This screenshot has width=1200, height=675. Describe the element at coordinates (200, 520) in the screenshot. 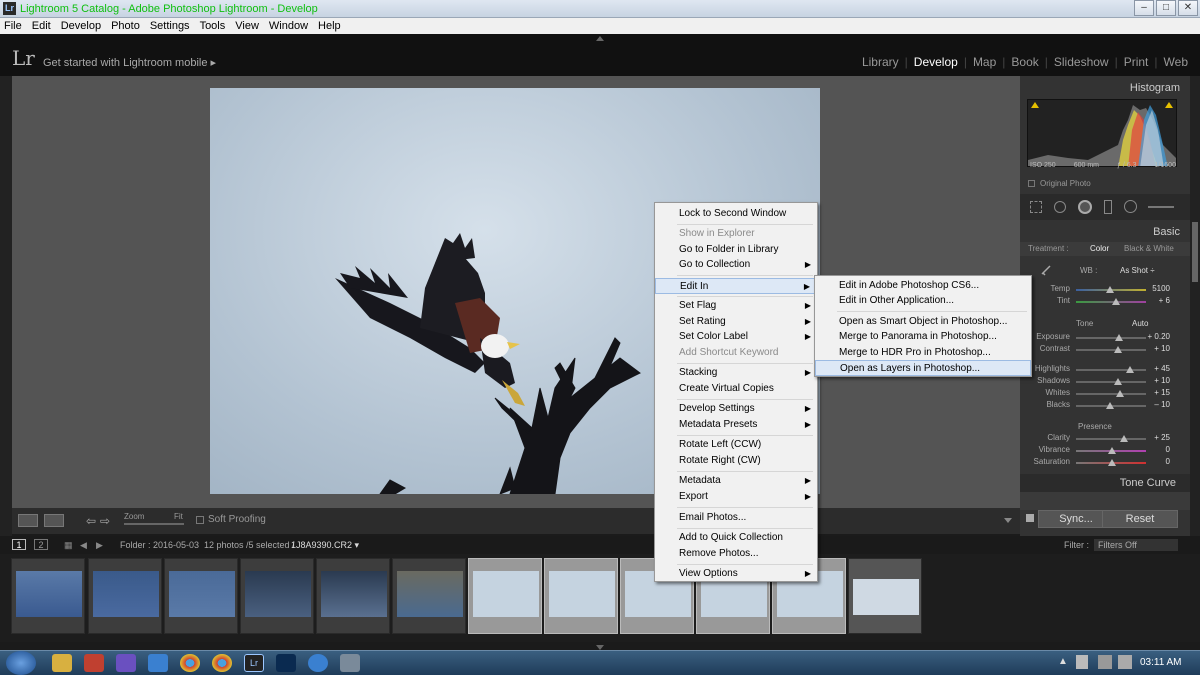

I see `soft-proofing-checkbox` at that location.